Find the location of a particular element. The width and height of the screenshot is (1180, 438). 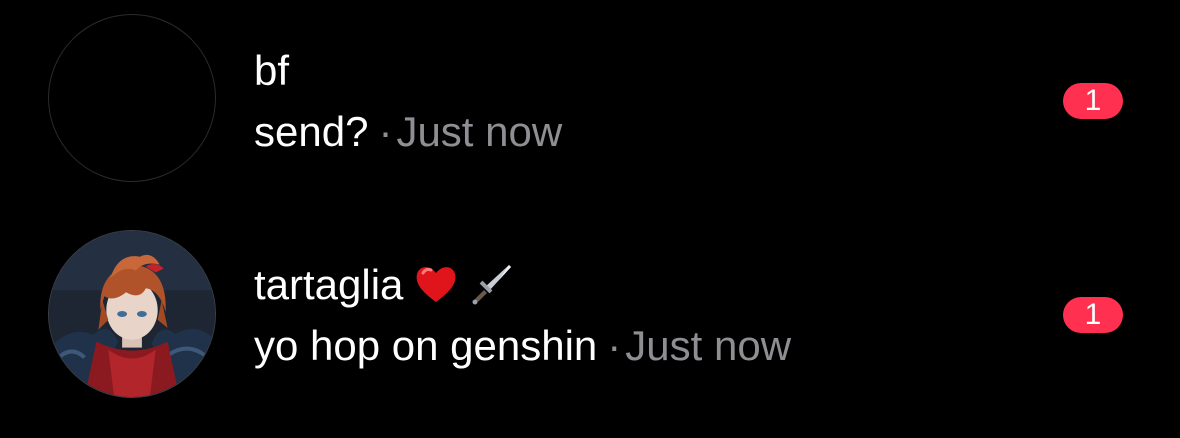

thread-name: bf is located at coordinates (272, 70).